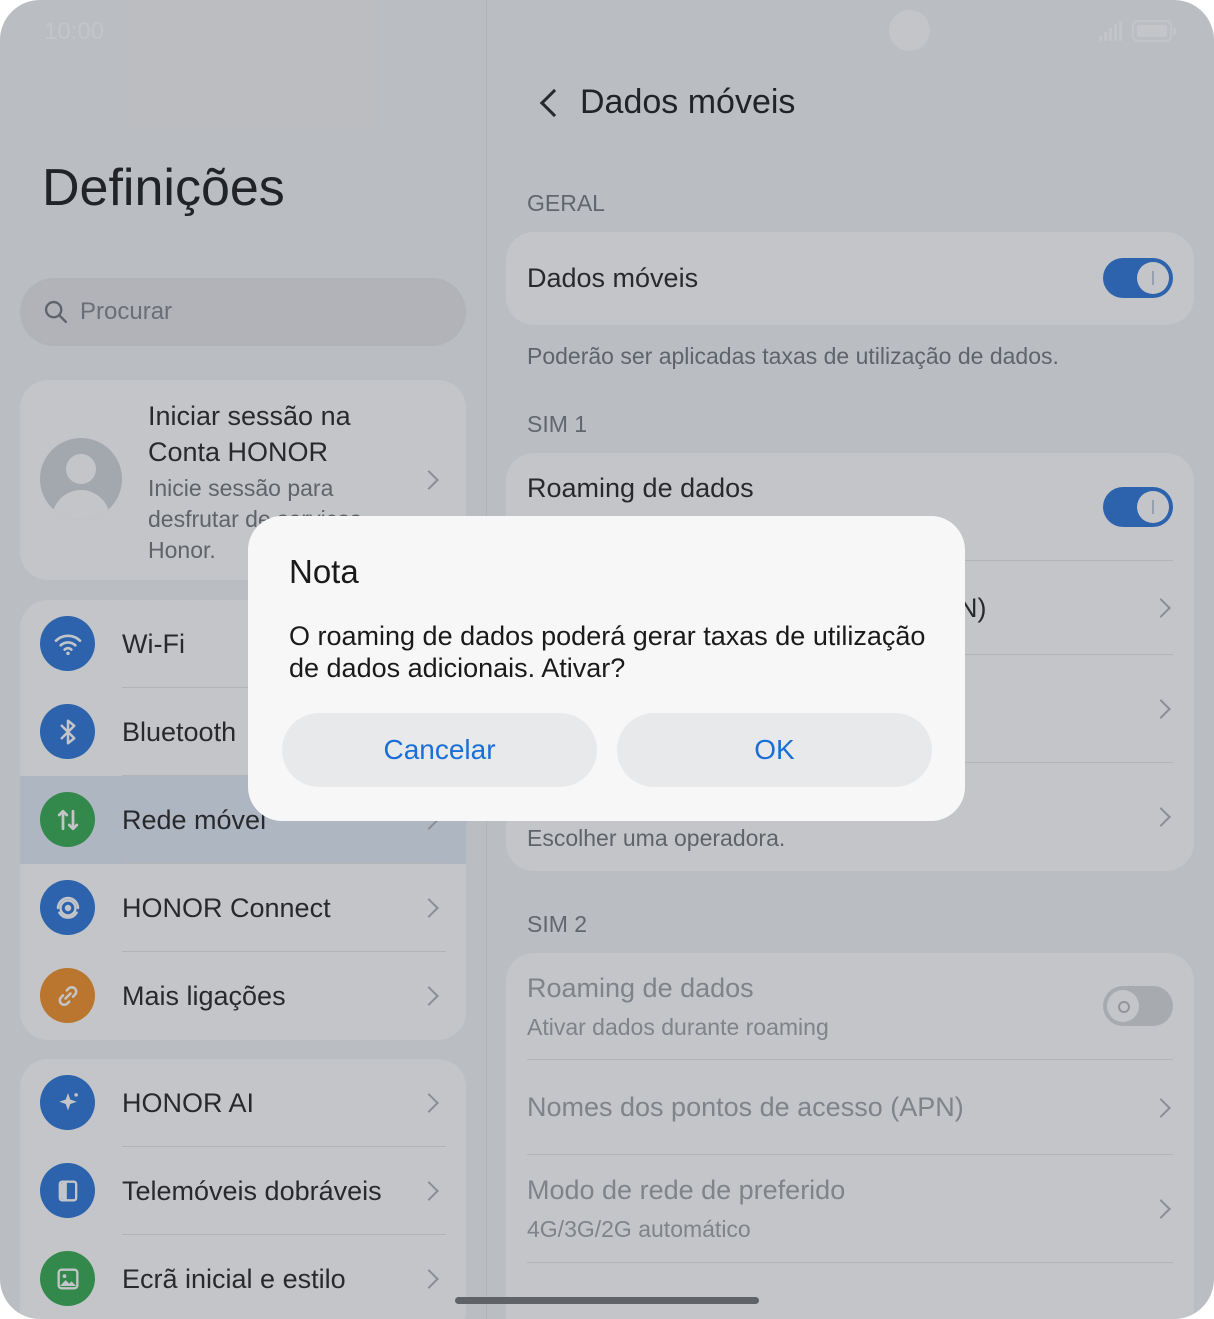 This screenshot has width=1214, height=1319. What do you see at coordinates (774, 750) in the screenshot?
I see `ok-button: OK` at bounding box center [774, 750].